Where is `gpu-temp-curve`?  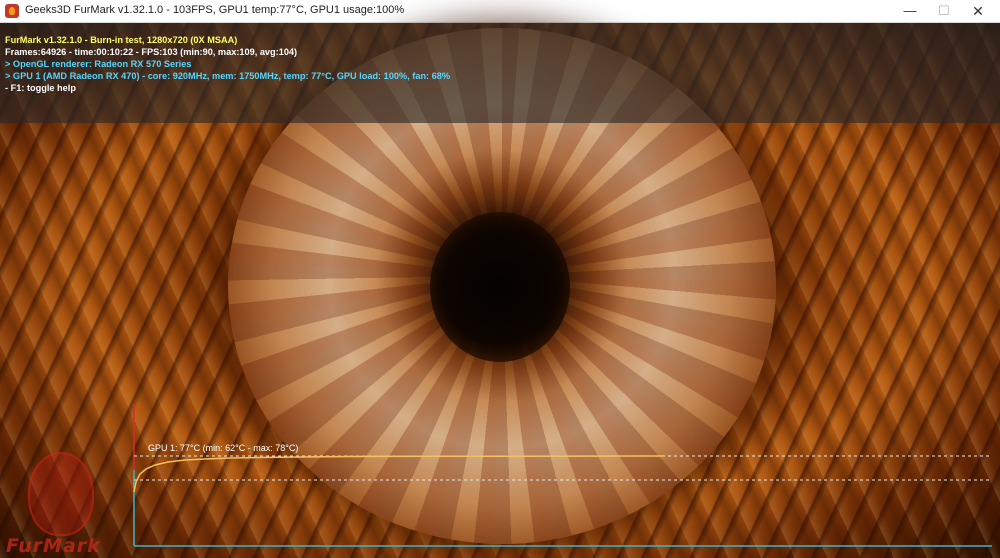 gpu-temp-curve is located at coordinates (399, 474).